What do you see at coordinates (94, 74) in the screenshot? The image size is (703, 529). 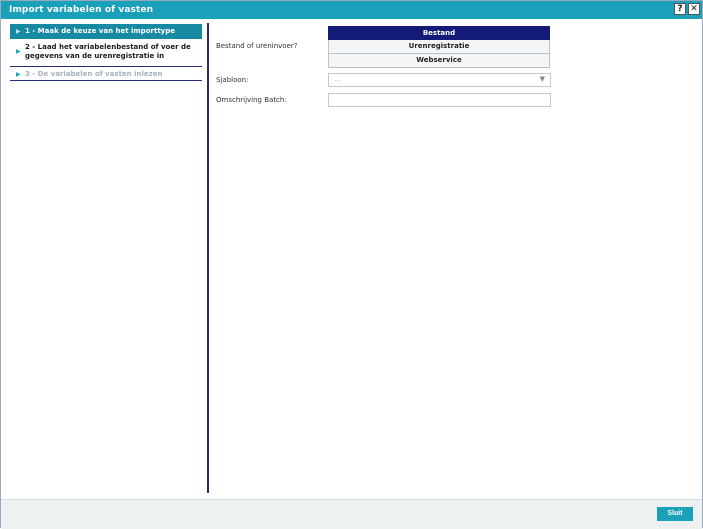 I see `wizard-step-label: 3 - De variabelen of vasten inlezen` at bounding box center [94, 74].